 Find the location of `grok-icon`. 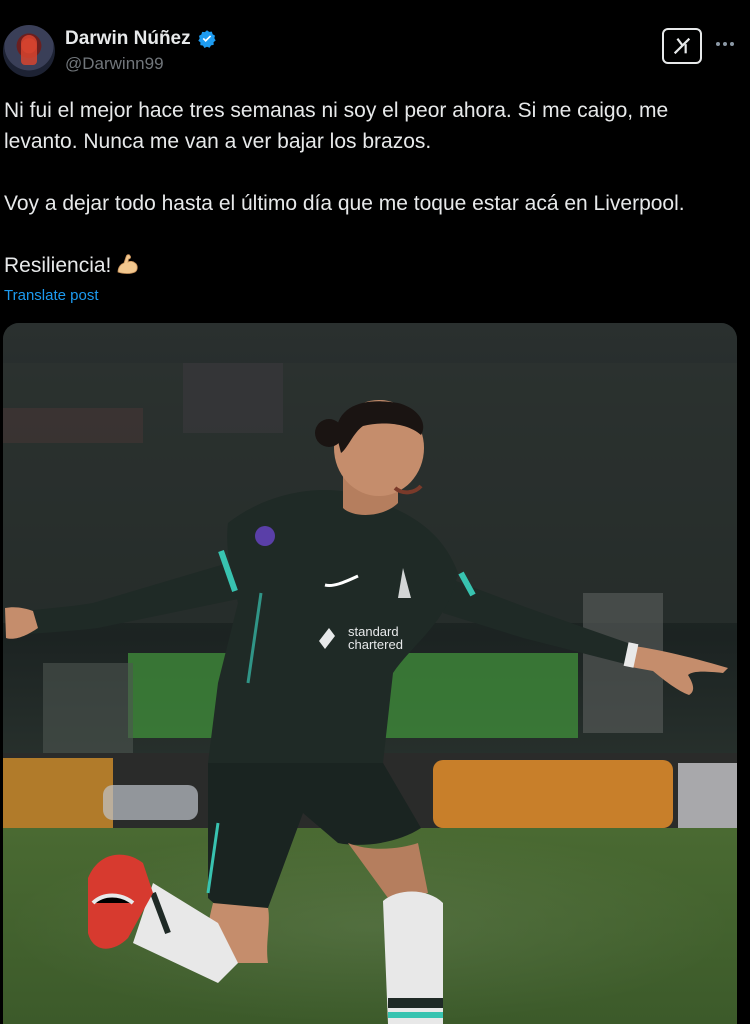

grok-icon is located at coordinates (682, 46).